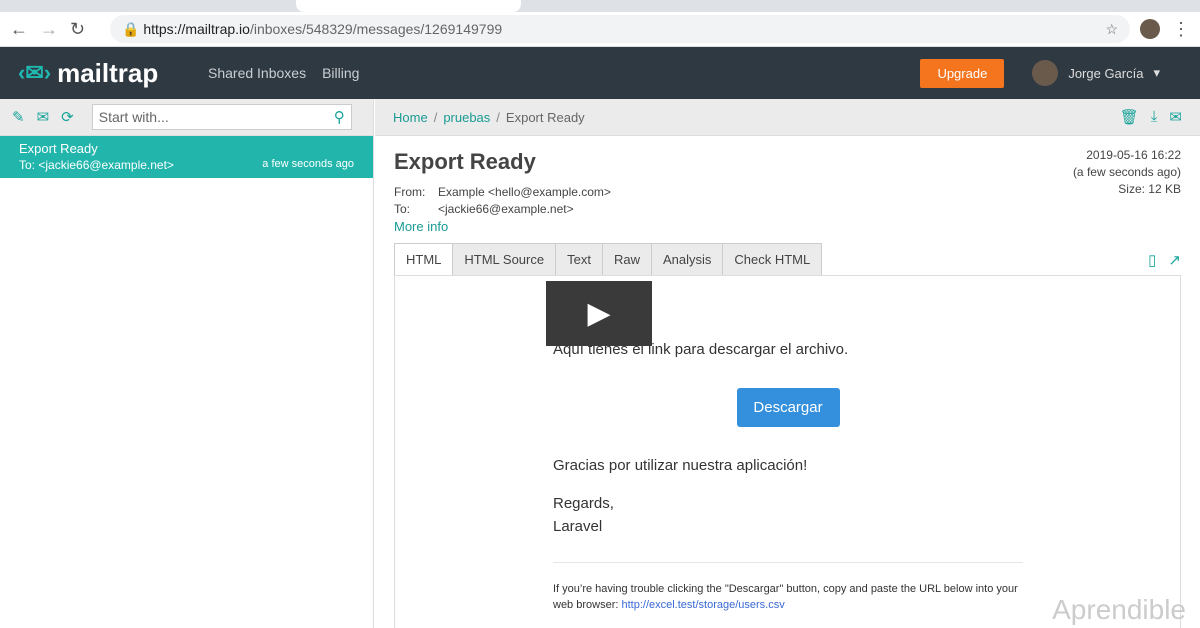 The height and width of the screenshot is (628, 1200). Describe the element at coordinates (376, 29) in the screenshot. I see `url-path: /inboxes/548329/messages/1269149799` at that location.